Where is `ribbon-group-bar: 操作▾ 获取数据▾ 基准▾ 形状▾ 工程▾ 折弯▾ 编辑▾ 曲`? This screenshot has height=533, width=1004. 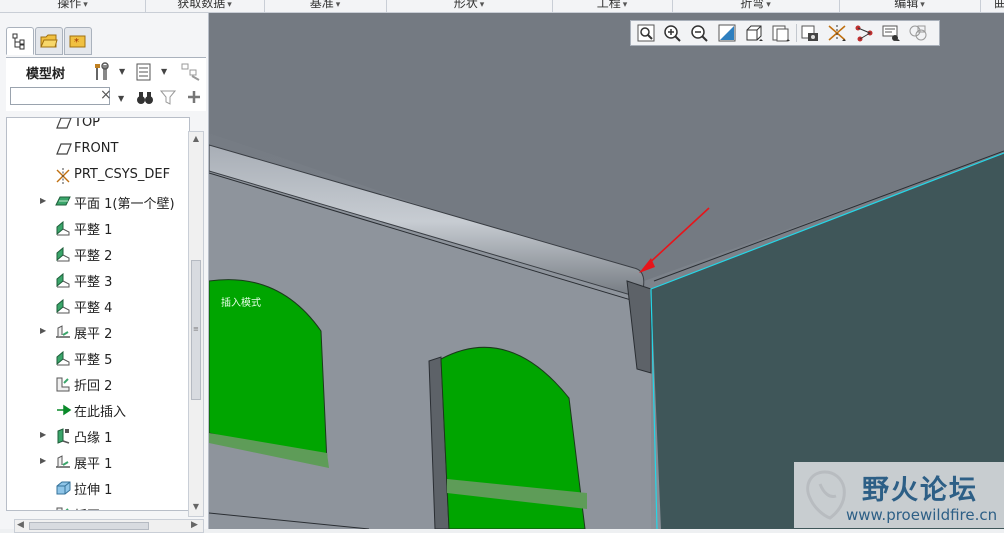
ribbon-group-bar: 操作▾ 获取数据▾ 基准▾ 形状▾ 工程▾ 折弯▾ 编辑▾ 曲 is located at coordinates (502, 6).